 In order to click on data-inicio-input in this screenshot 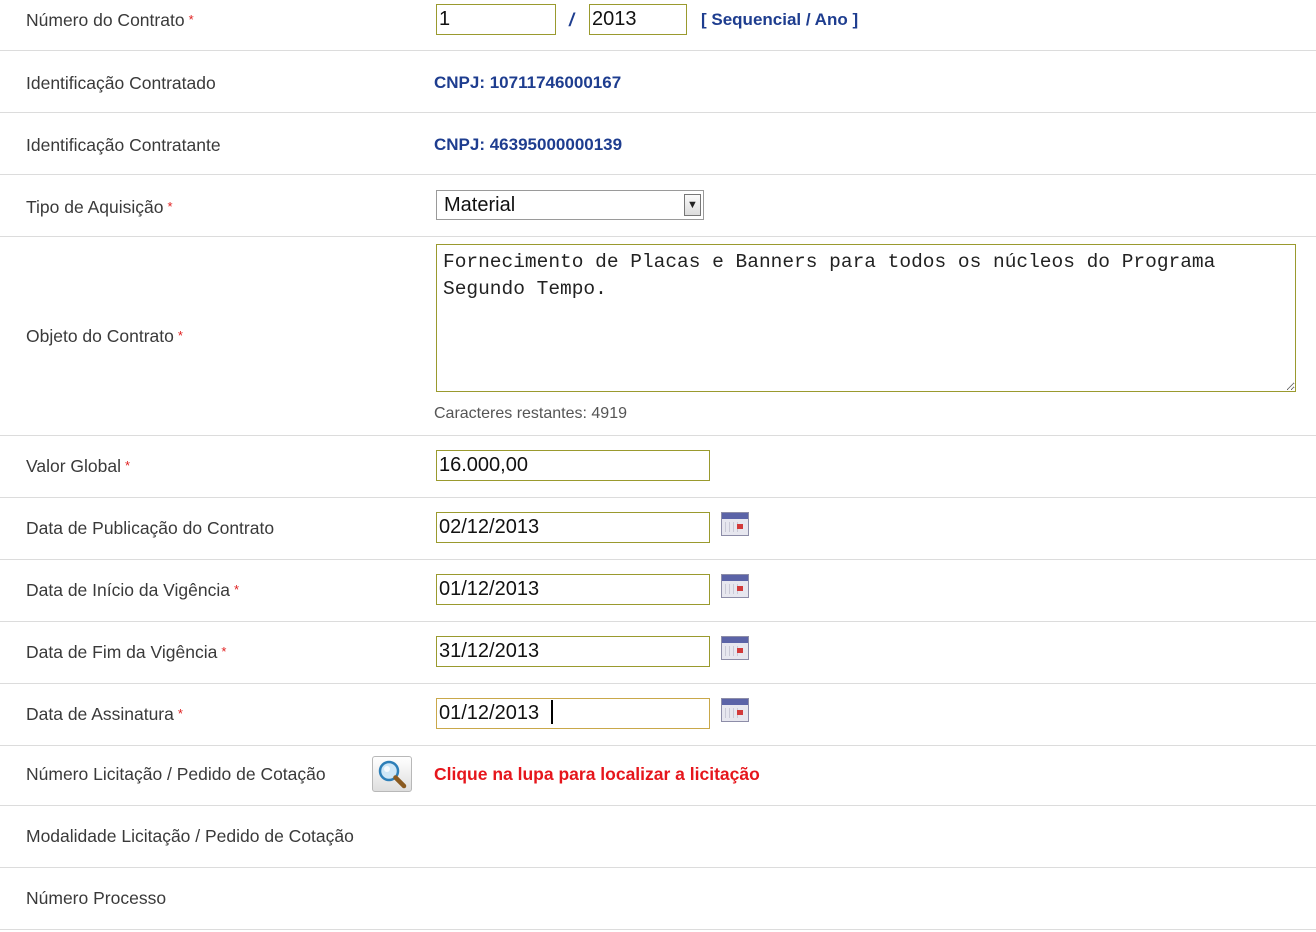, I will do `click(573, 589)`.